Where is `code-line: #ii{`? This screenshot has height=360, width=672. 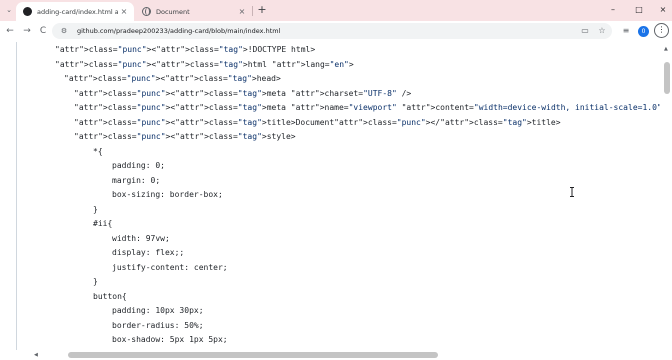
code-line: #ii{ is located at coordinates (103, 223).